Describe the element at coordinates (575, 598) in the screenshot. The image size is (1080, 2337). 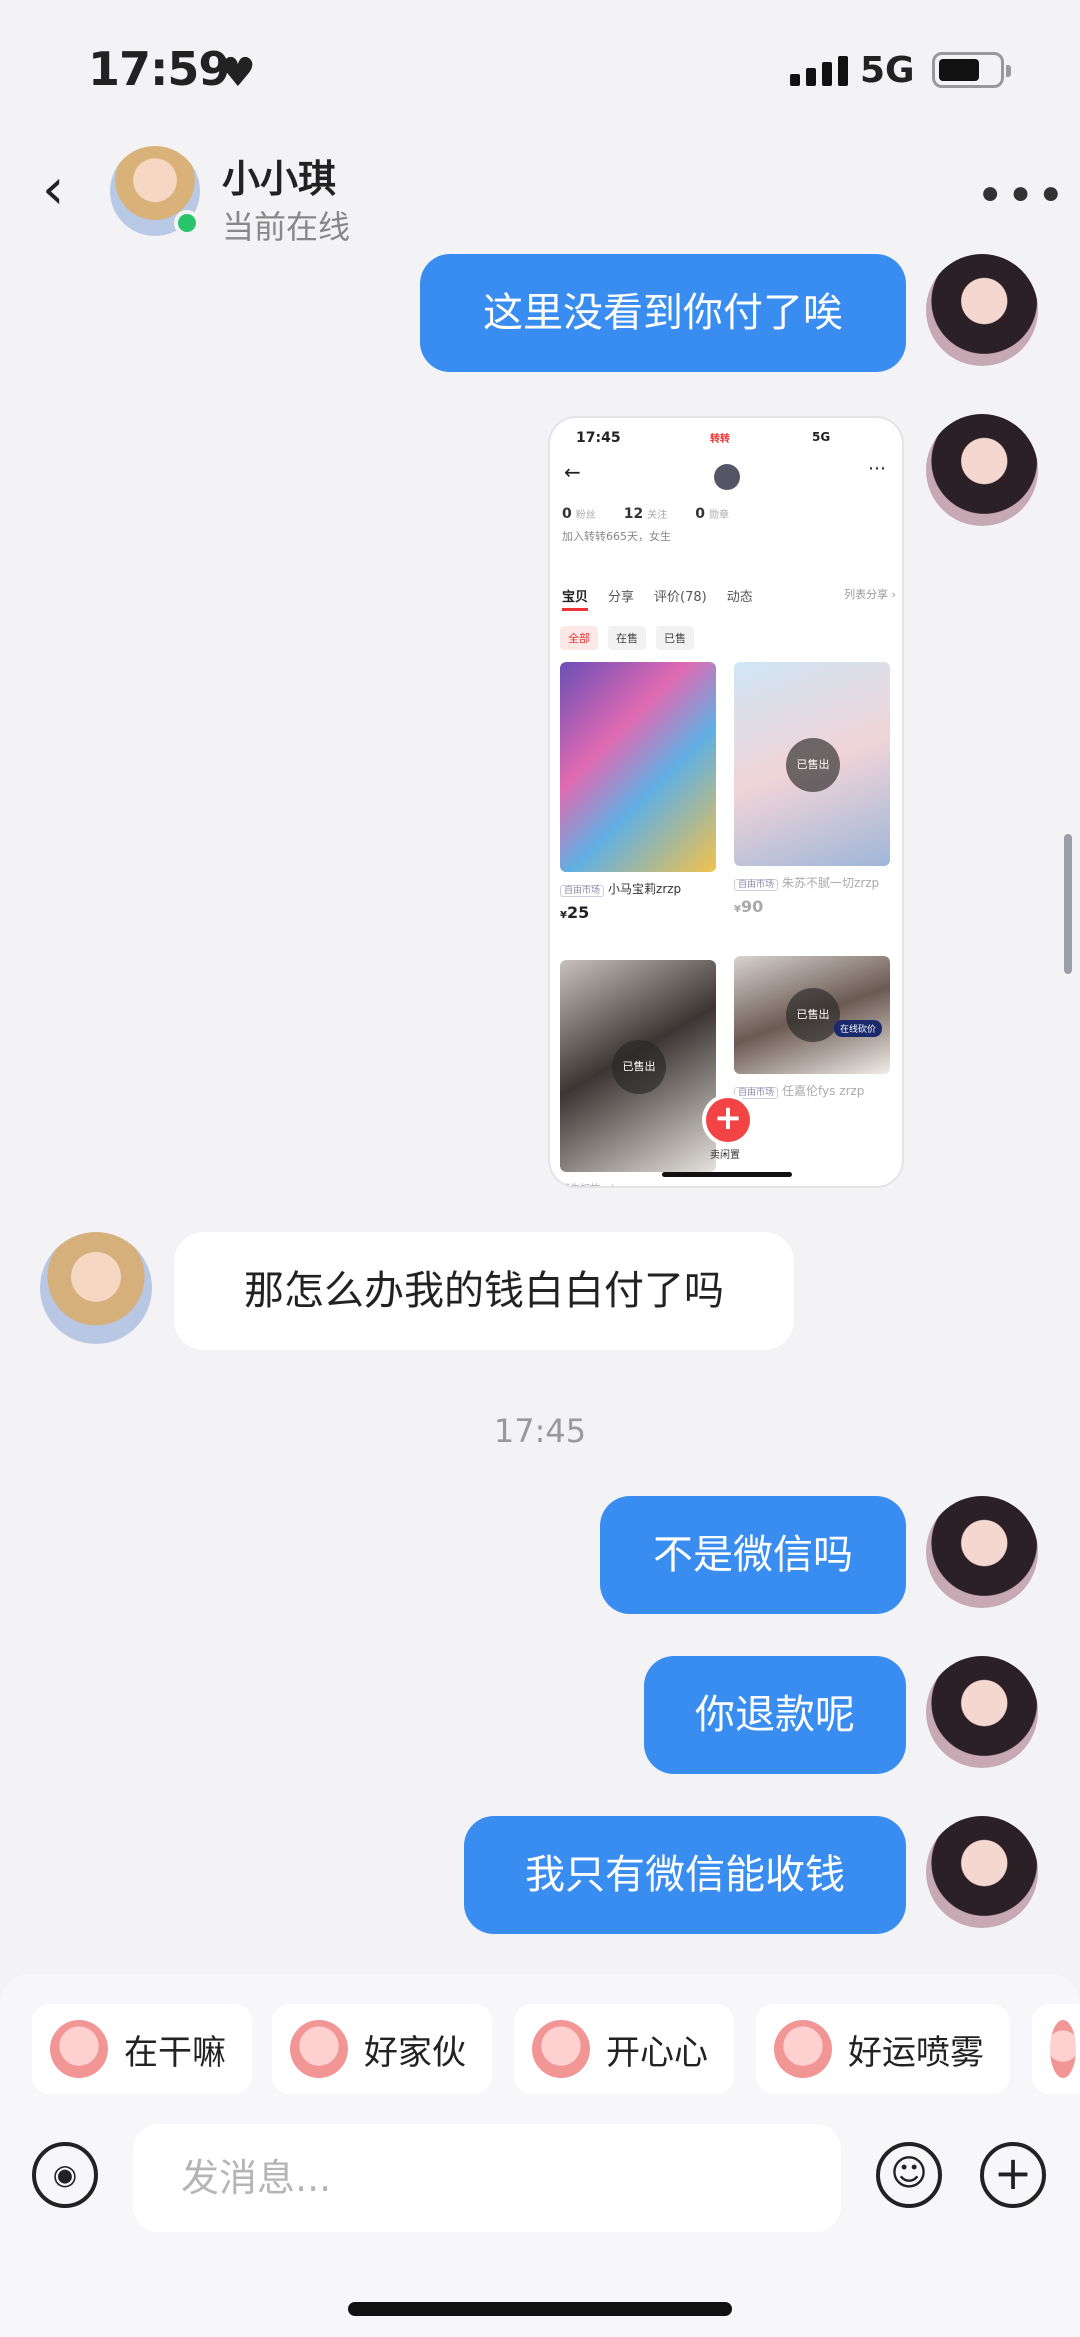
I see `shot-tab: 宝贝` at that location.